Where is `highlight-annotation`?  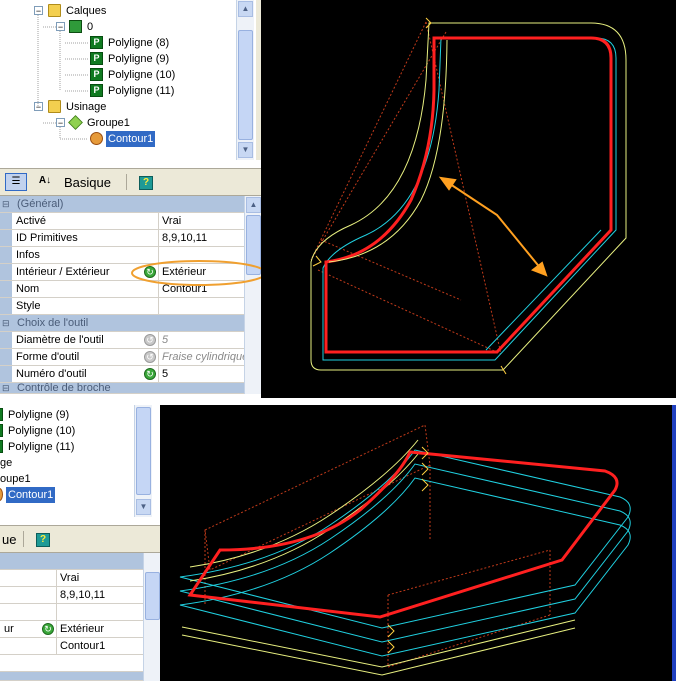 highlight-annotation is located at coordinates (199, 273).